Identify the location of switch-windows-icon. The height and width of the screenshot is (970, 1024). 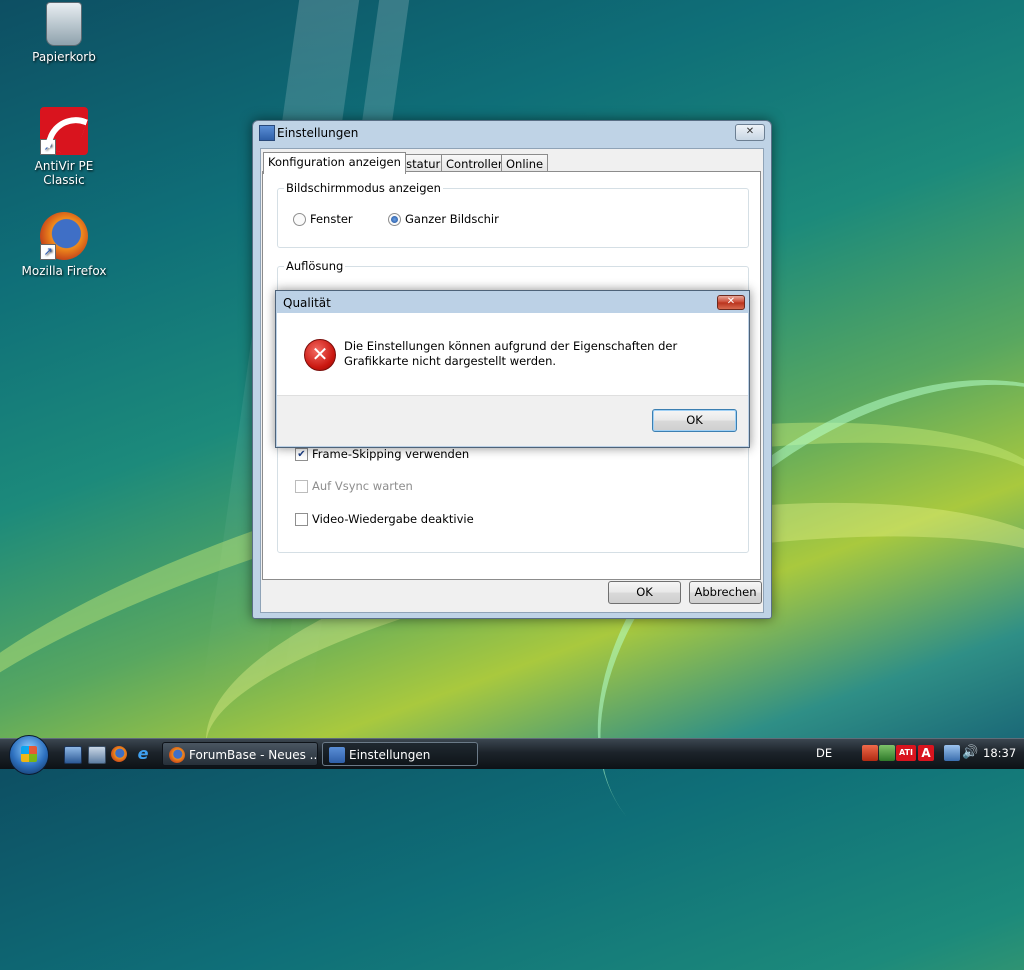
(97, 755).